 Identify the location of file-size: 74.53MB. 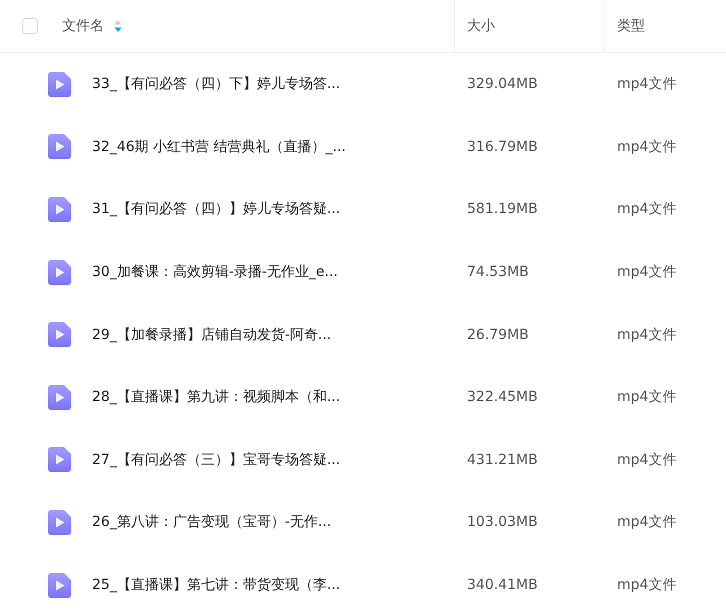
(498, 272).